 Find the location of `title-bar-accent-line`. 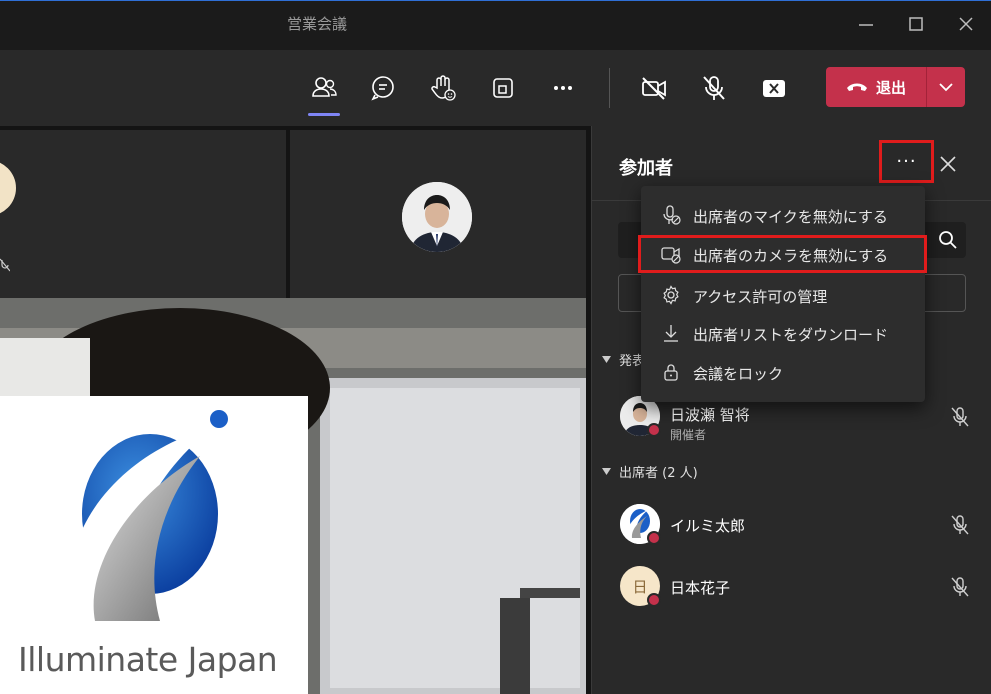

title-bar-accent-line is located at coordinates (495, 0).